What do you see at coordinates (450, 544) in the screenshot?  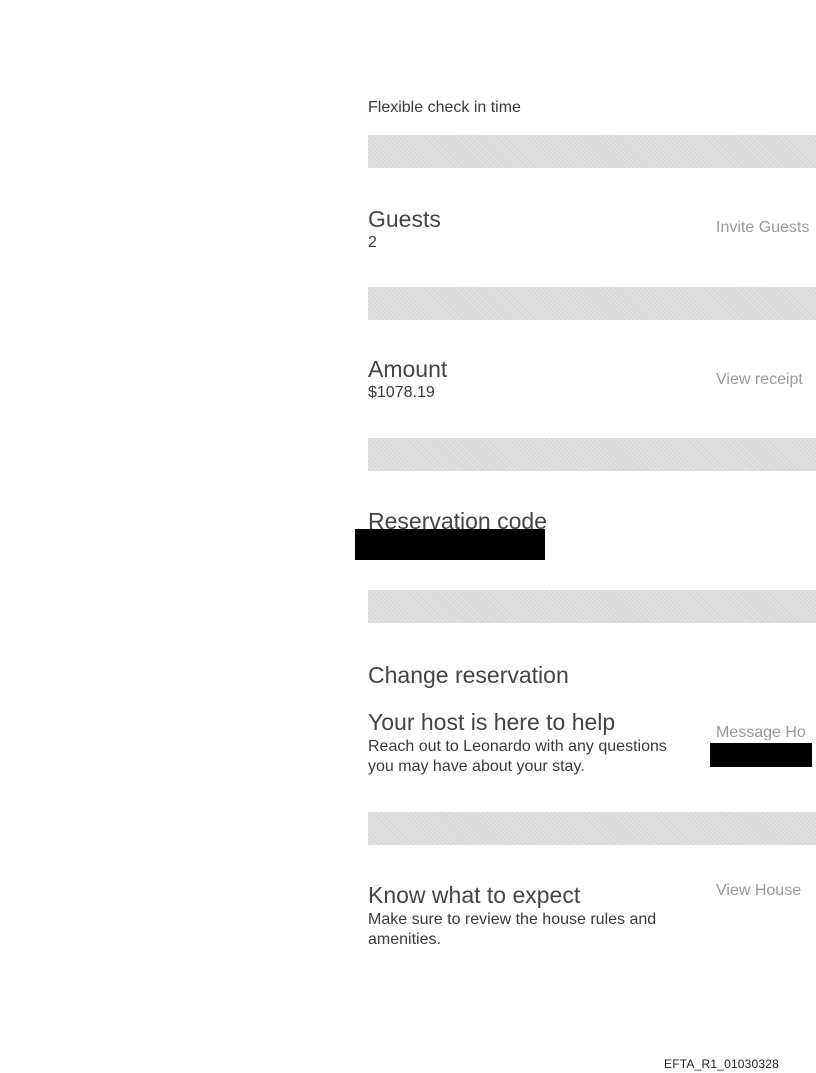 I see `reservation-code-redaction` at bounding box center [450, 544].